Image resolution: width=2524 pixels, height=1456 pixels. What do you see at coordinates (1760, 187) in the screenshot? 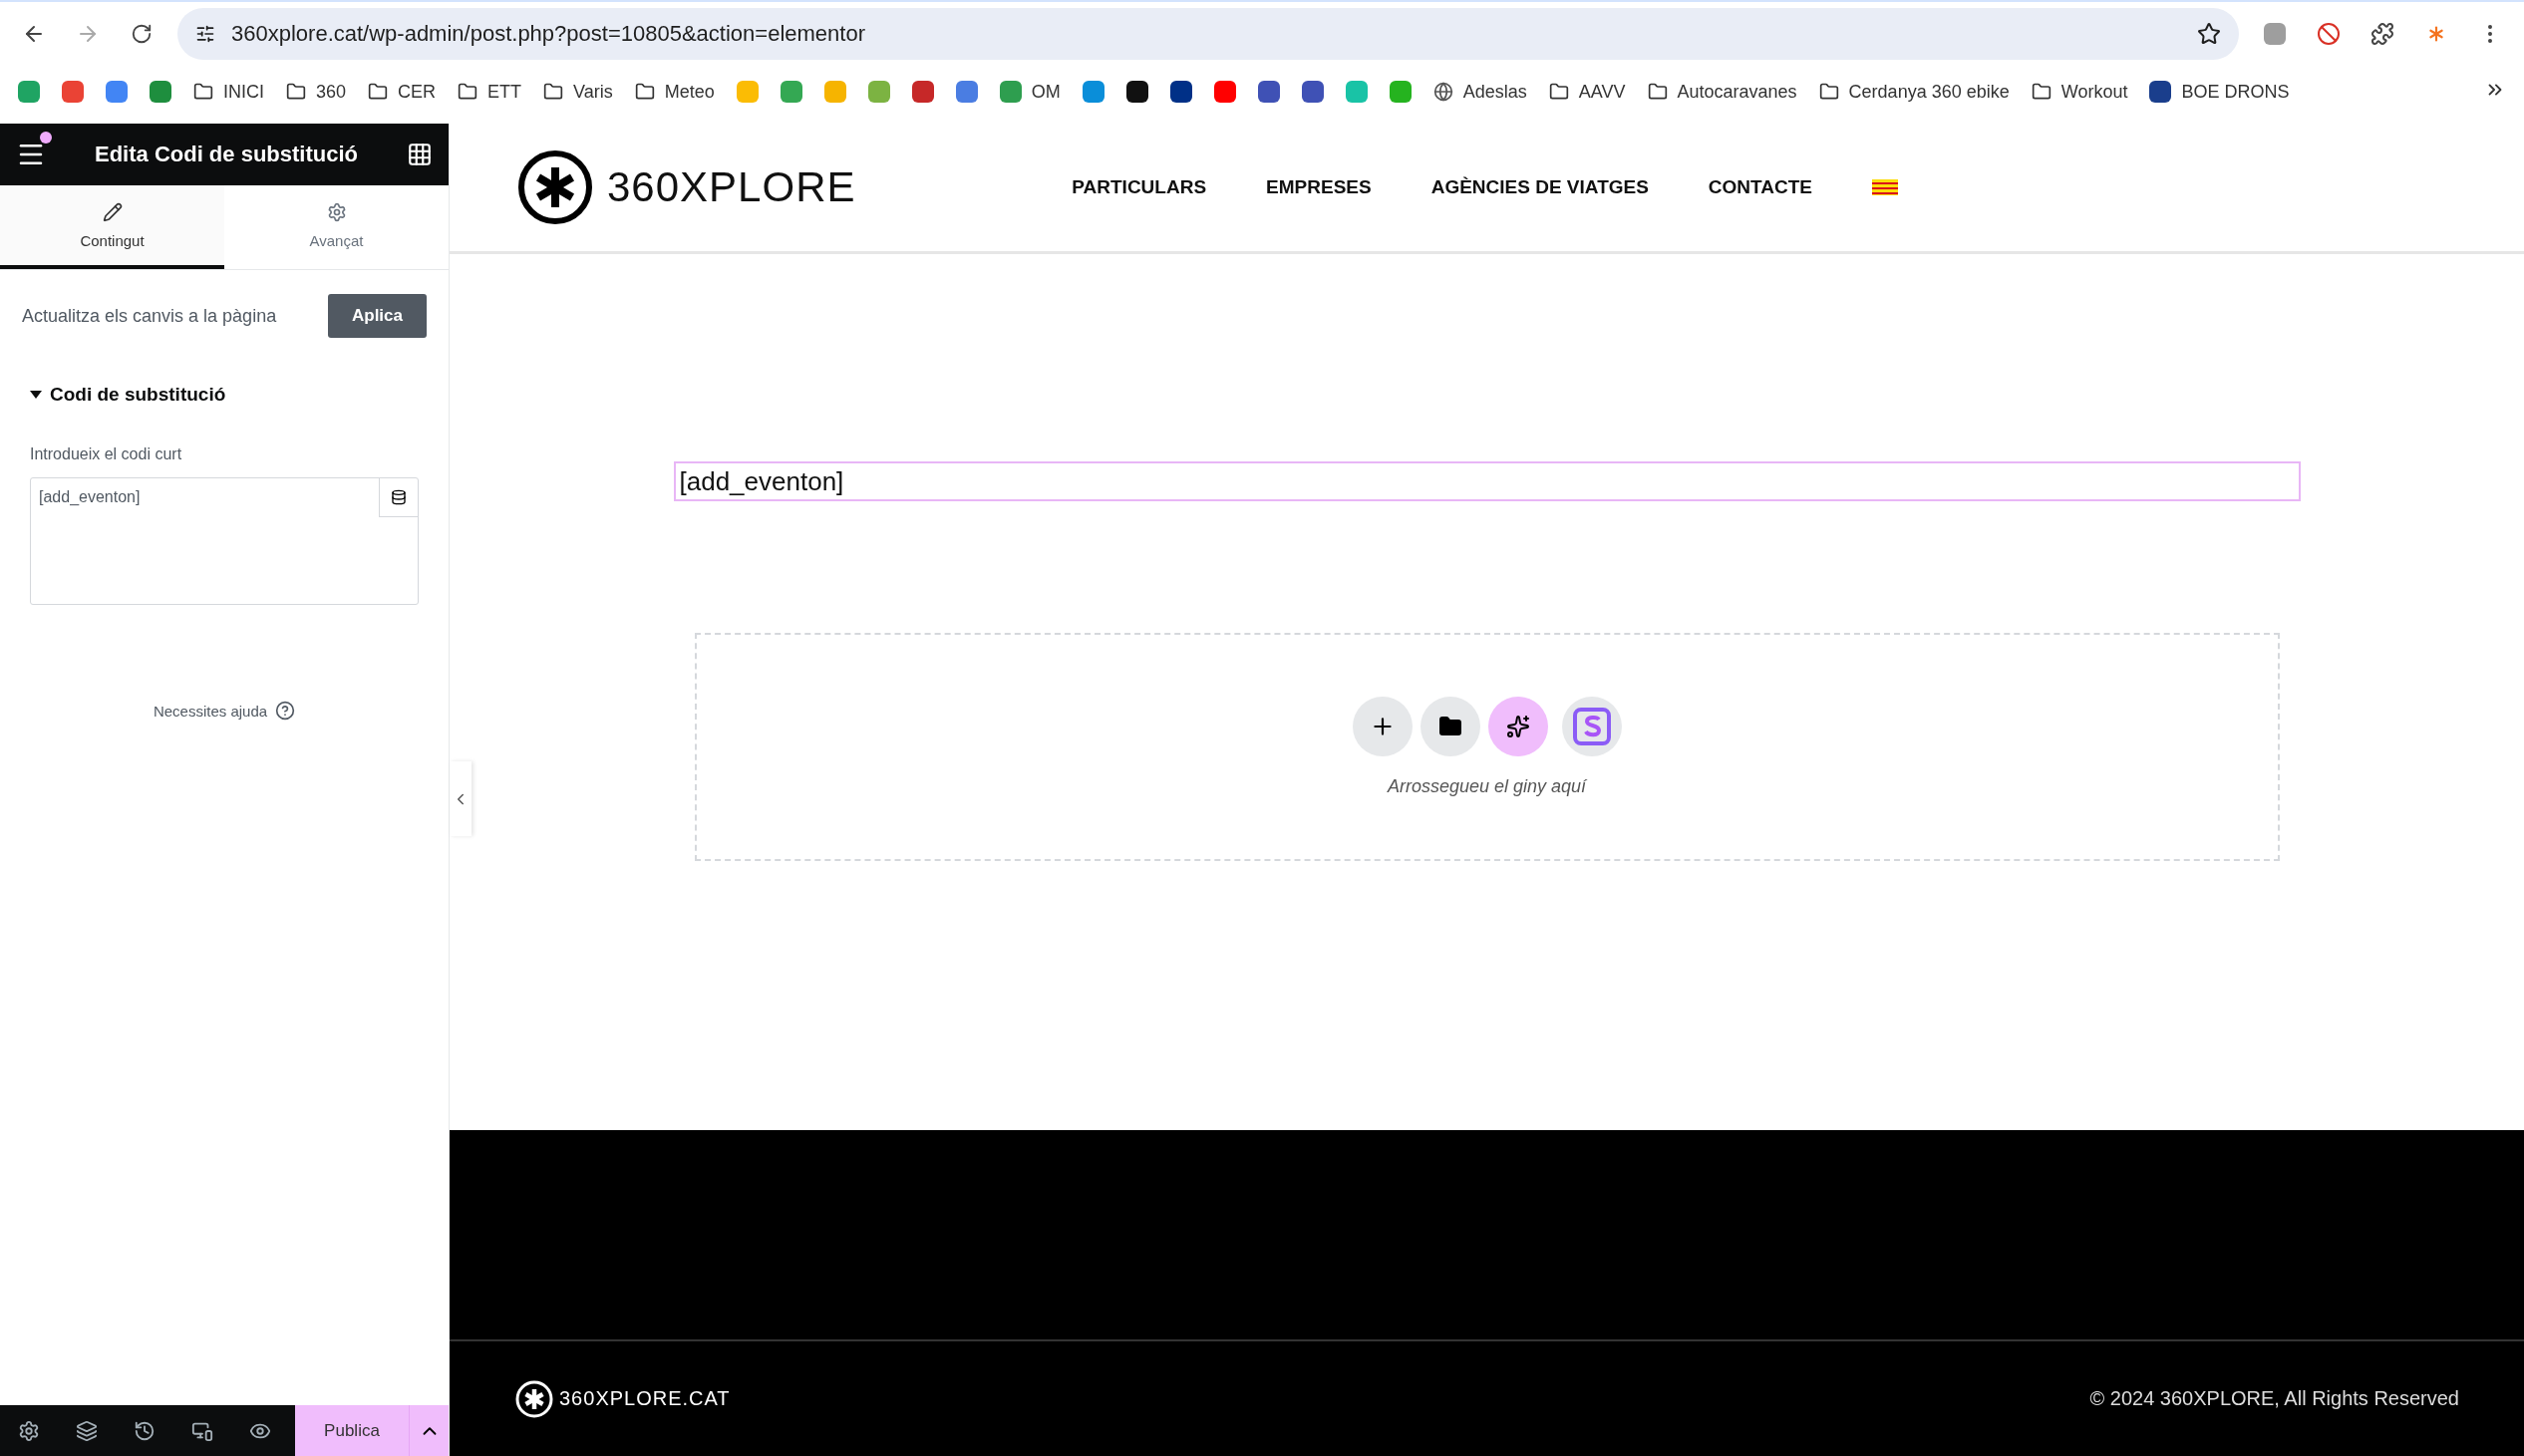
I see `nav-link: CONTACTE` at bounding box center [1760, 187].